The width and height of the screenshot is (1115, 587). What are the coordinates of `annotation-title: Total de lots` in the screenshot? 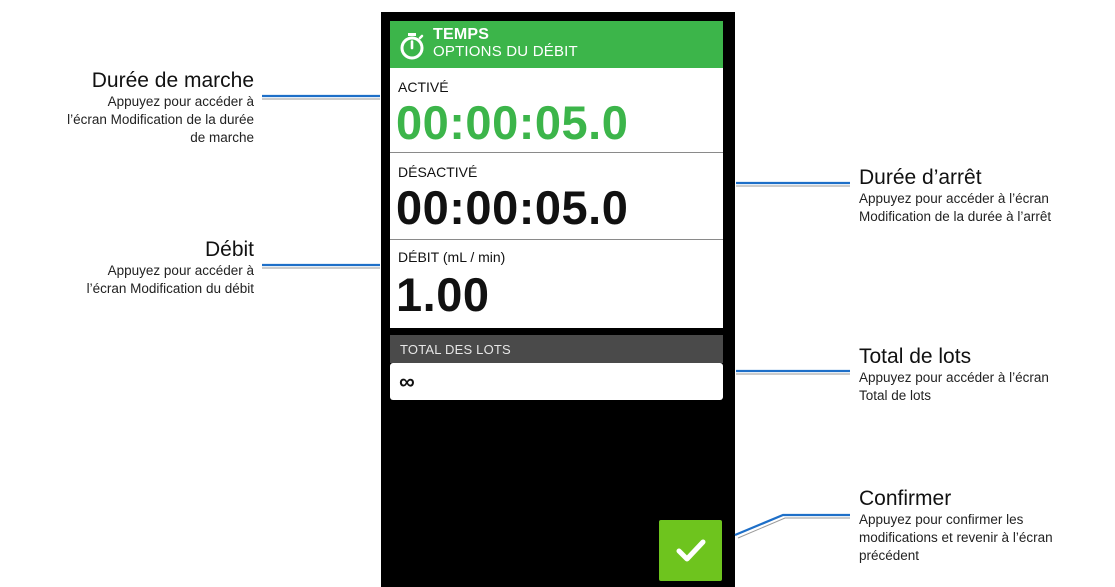 It's located at (915, 356).